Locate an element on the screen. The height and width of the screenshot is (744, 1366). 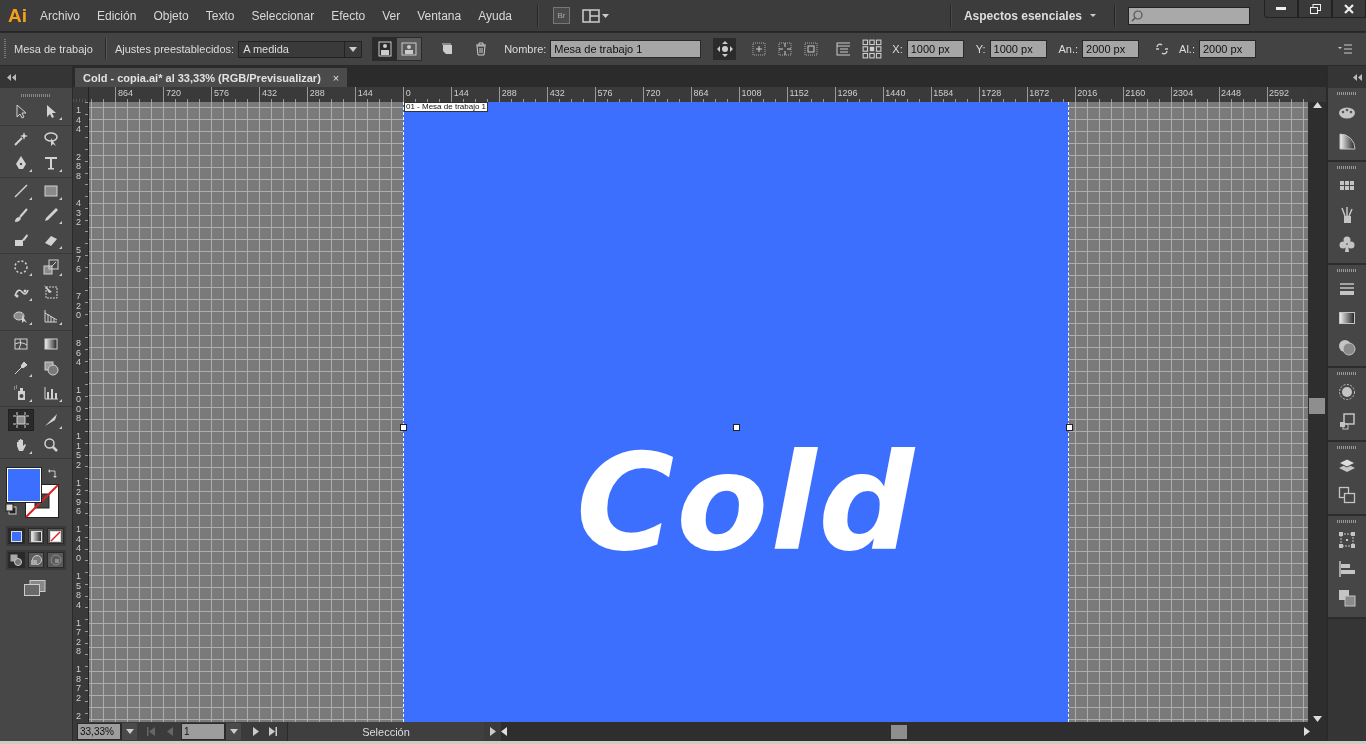
options-icon is located at coordinates (843, 49).